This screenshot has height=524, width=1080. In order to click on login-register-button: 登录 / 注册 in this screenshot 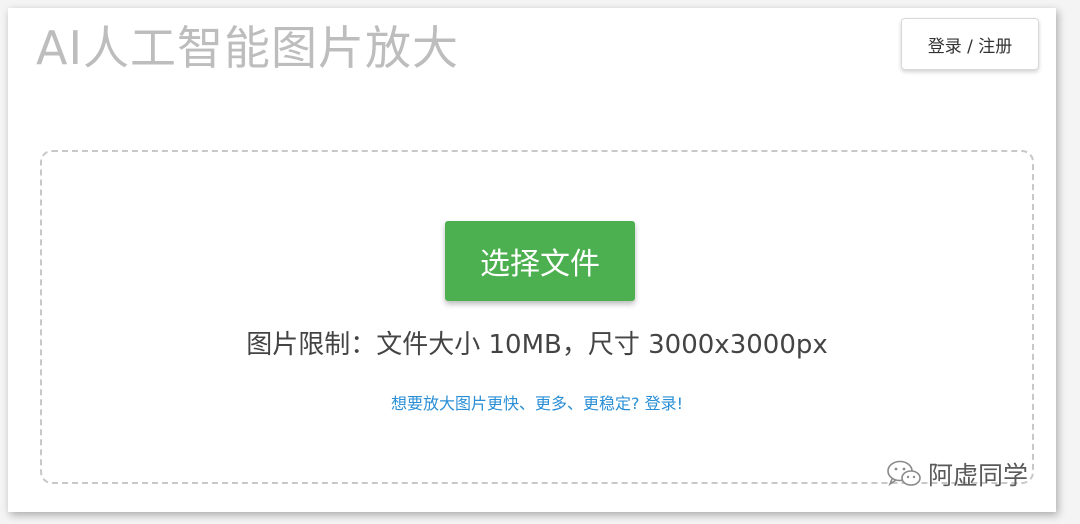, I will do `click(970, 44)`.